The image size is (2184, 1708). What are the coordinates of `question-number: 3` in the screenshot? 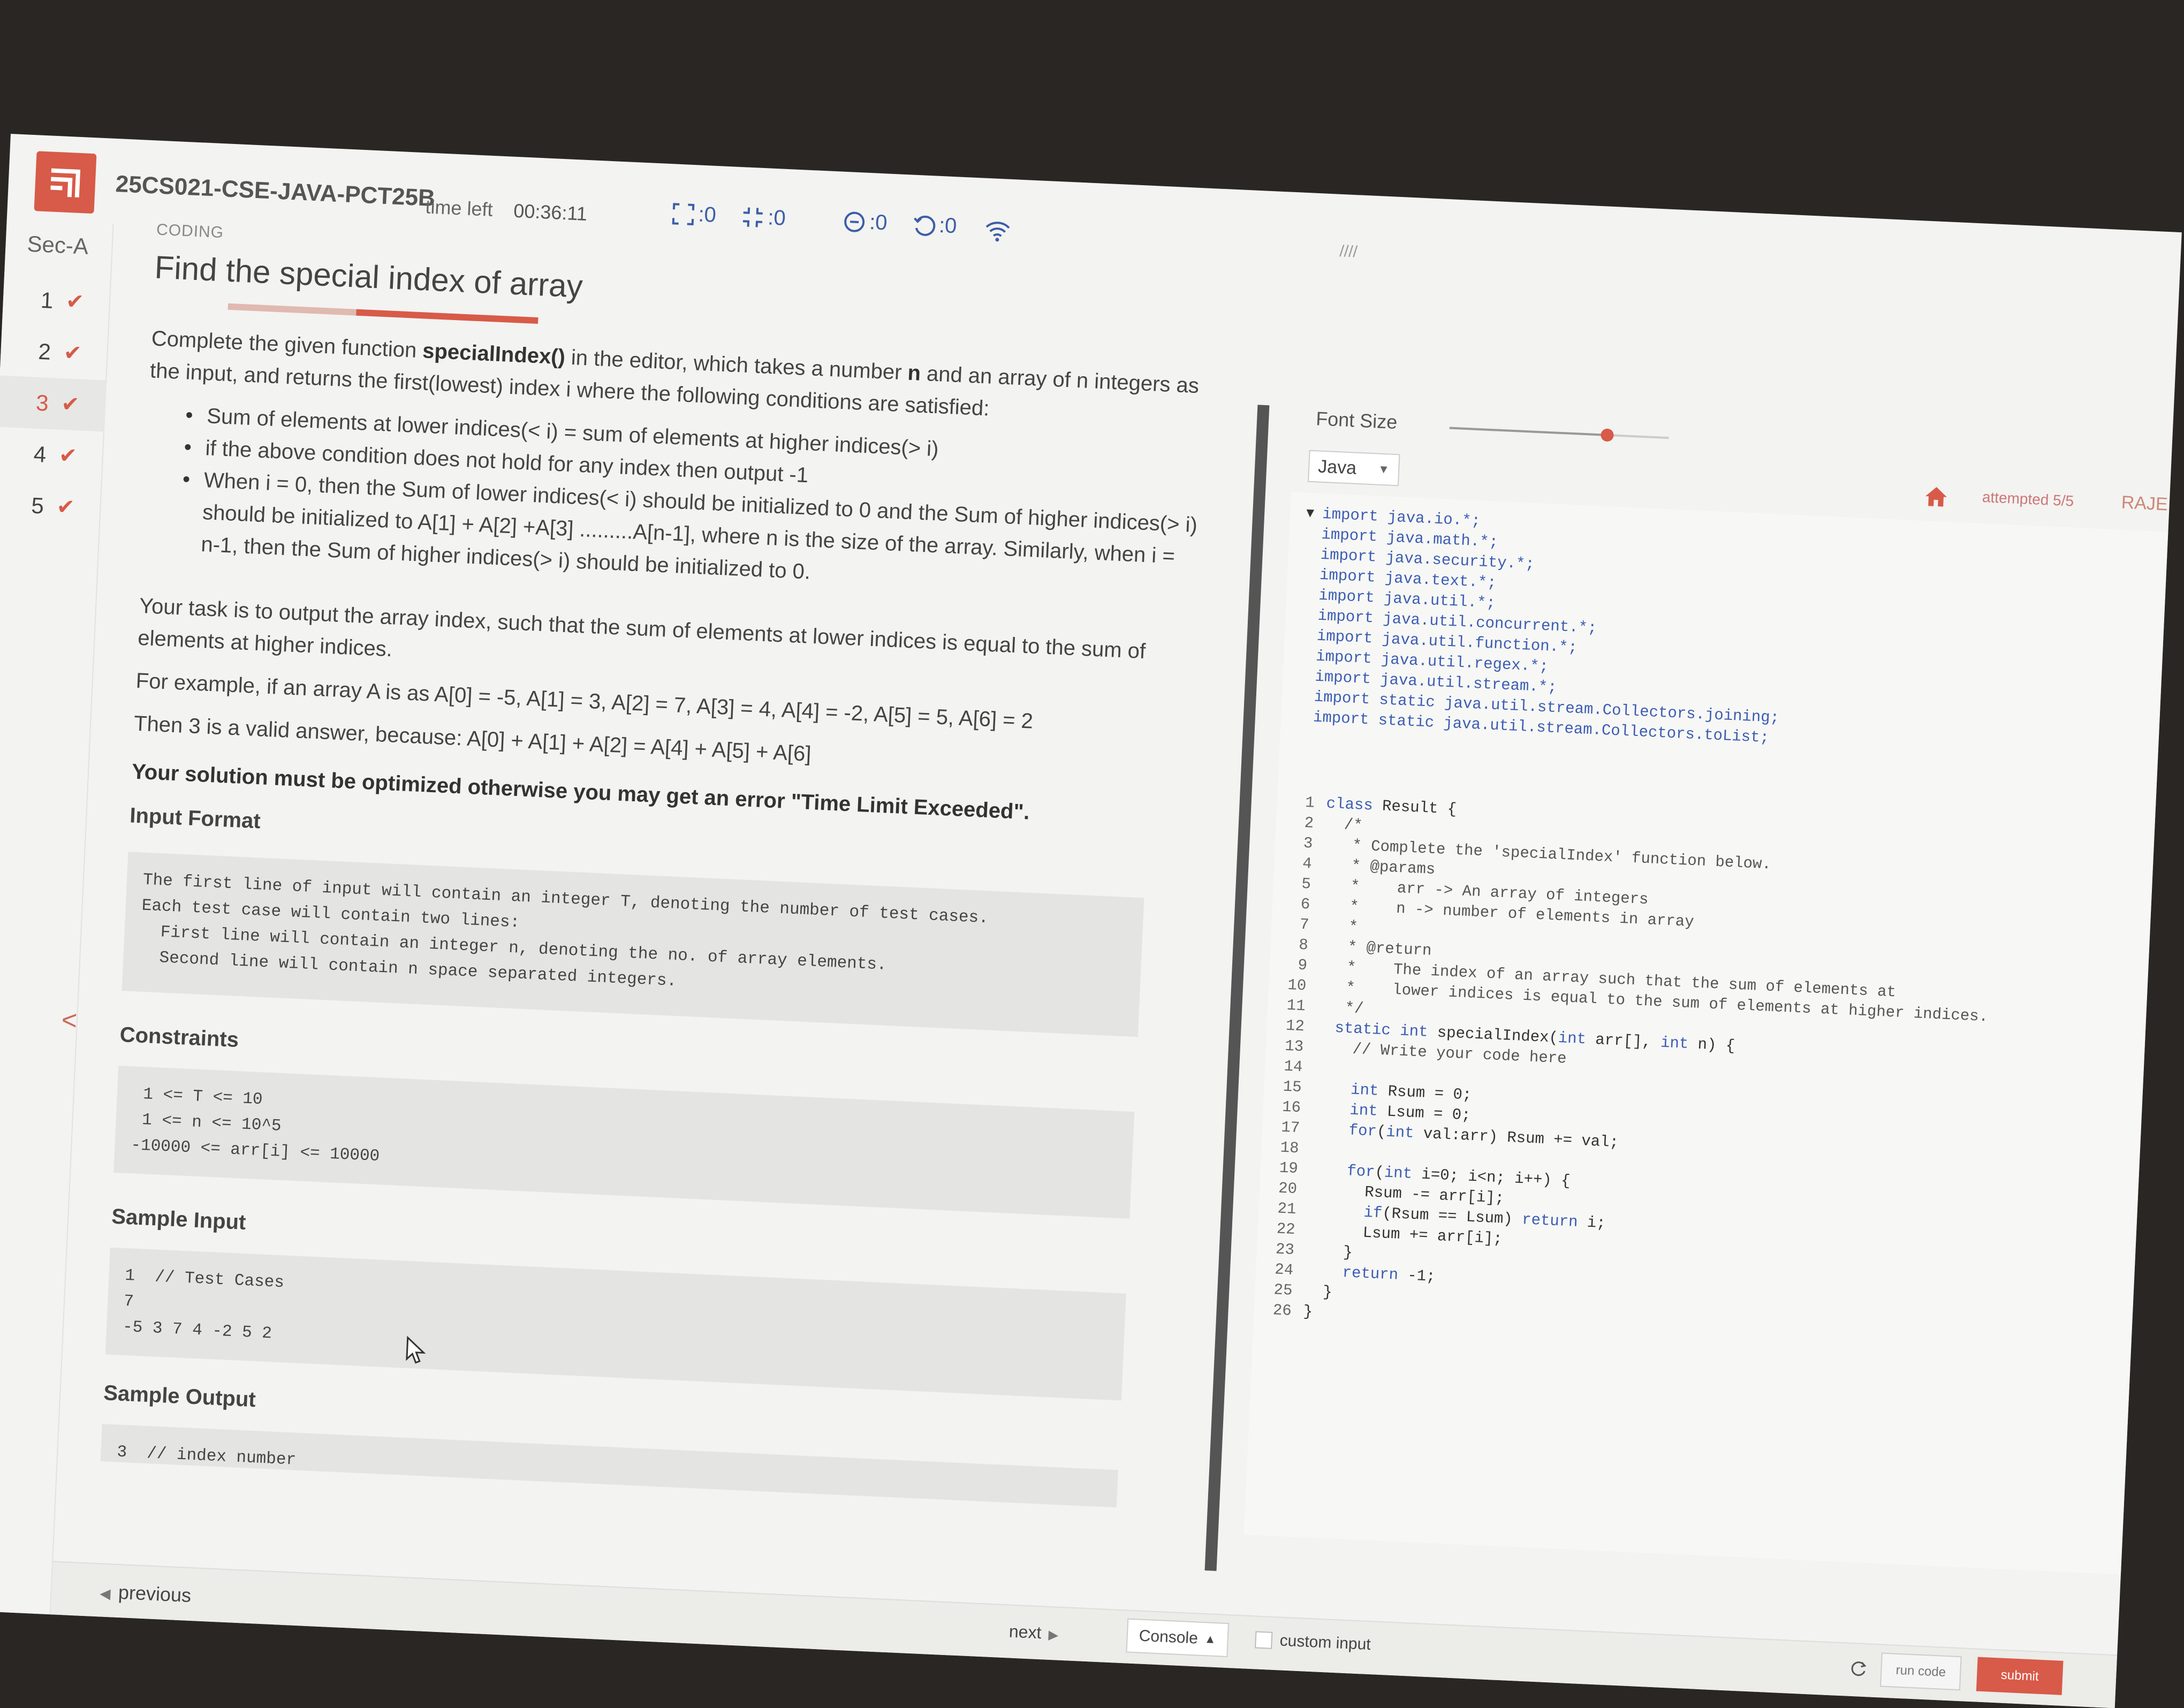 It's located at (42, 403).